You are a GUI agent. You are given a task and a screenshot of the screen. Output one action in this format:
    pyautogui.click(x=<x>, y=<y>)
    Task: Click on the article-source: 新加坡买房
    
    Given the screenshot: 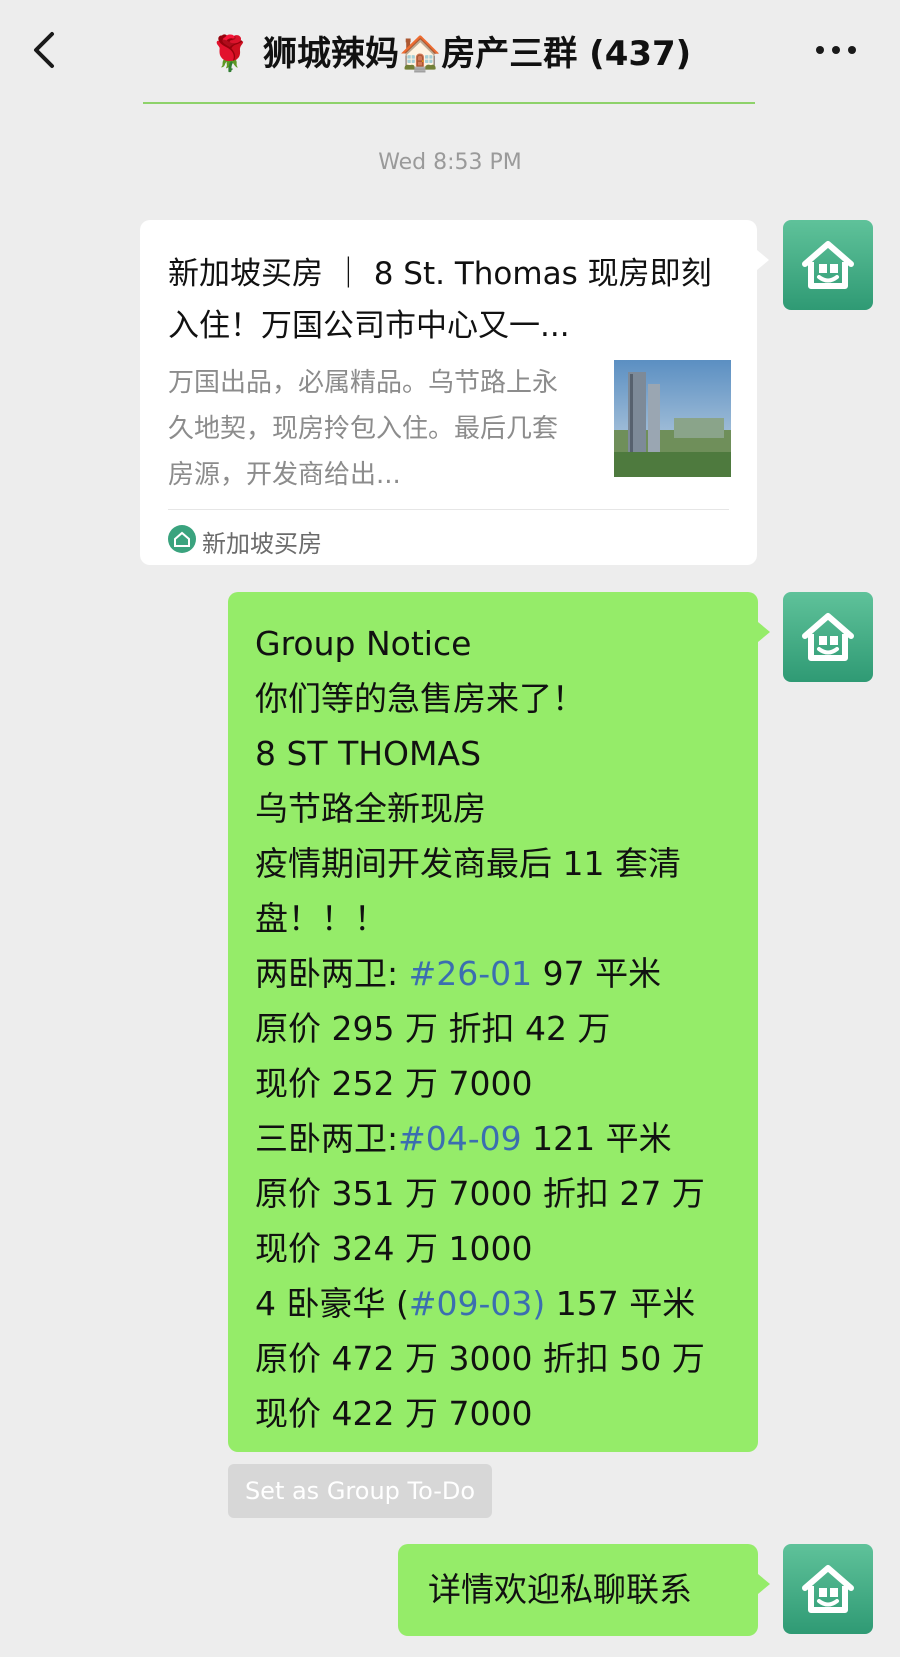 What is the action you would take?
    pyautogui.click(x=262, y=544)
    